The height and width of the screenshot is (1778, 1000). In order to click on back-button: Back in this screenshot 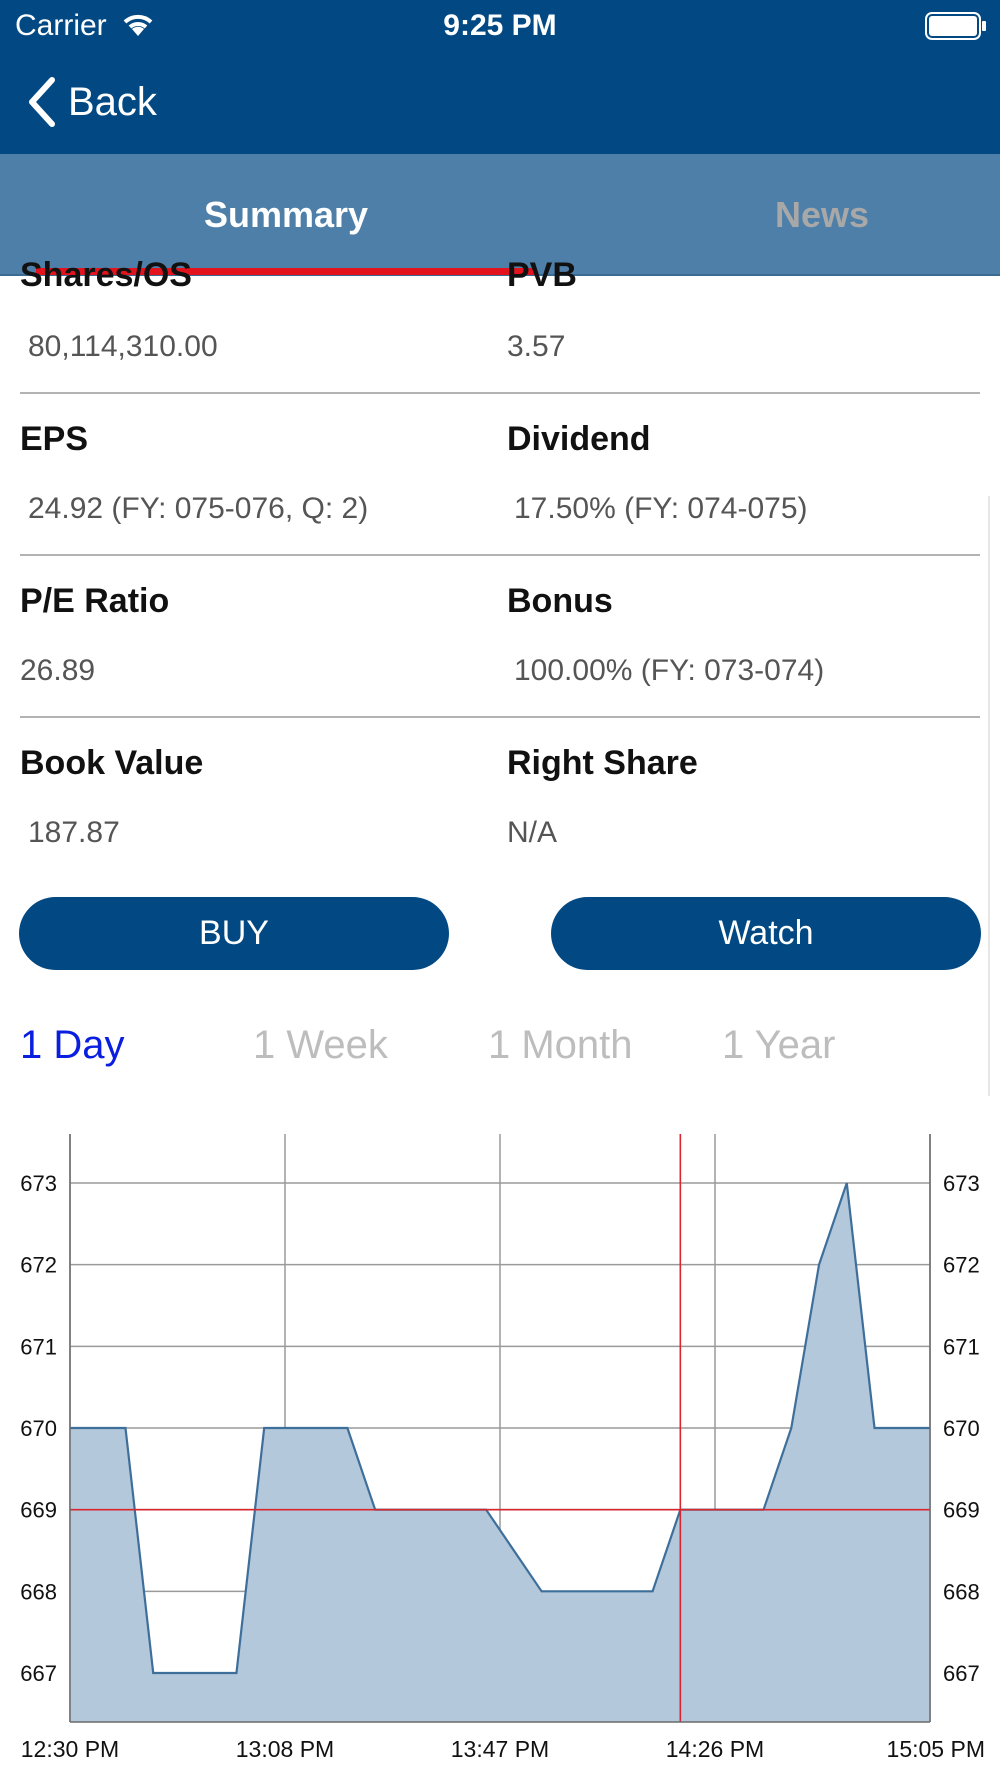, I will do `click(91, 102)`.